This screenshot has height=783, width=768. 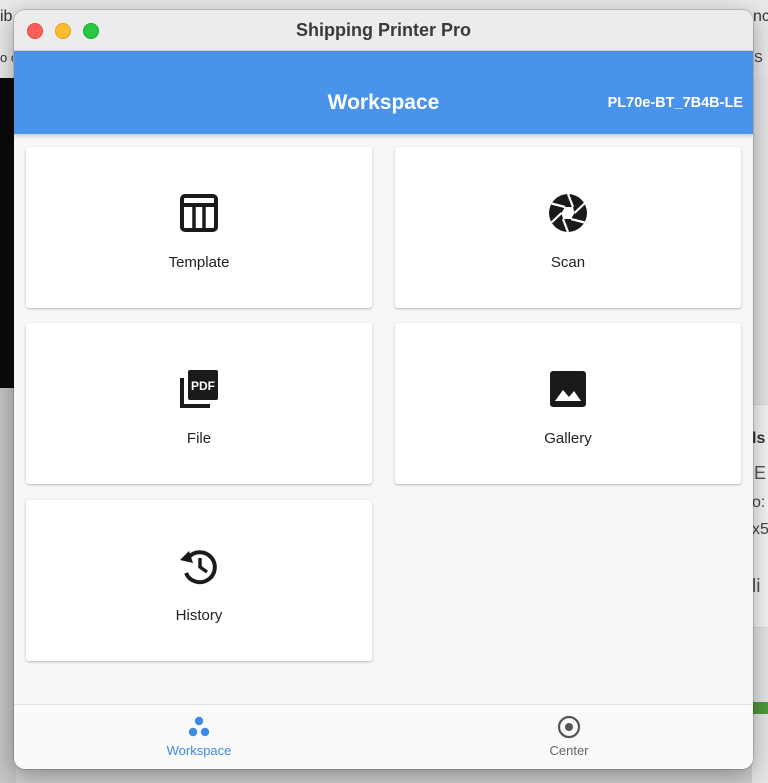 What do you see at coordinates (199, 438) in the screenshot?
I see `tile-label: File` at bounding box center [199, 438].